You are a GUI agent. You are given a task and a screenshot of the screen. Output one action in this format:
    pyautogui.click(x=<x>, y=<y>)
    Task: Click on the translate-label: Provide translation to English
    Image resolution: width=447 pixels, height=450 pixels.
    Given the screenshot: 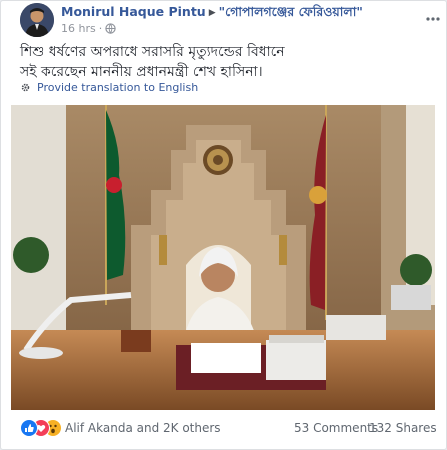 What is the action you would take?
    pyautogui.click(x=118, y=87)
    